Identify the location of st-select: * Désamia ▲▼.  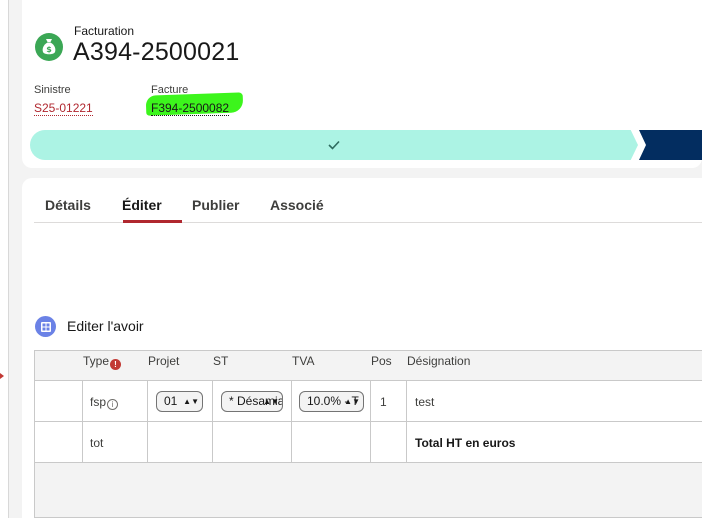
(252, 401).